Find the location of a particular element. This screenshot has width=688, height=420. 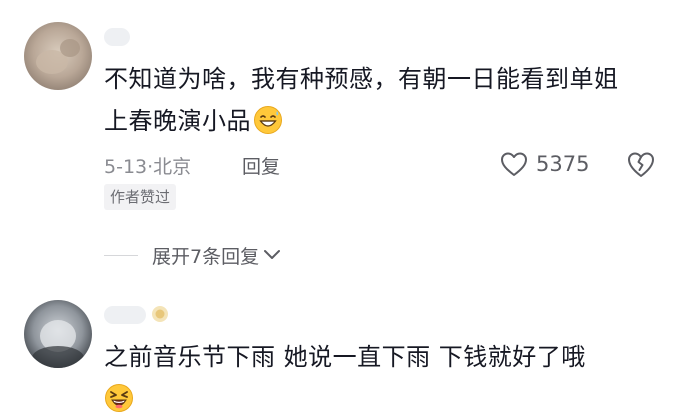

comment-text-segment: 上春晚演小品 is located at coordinates (177, 121).